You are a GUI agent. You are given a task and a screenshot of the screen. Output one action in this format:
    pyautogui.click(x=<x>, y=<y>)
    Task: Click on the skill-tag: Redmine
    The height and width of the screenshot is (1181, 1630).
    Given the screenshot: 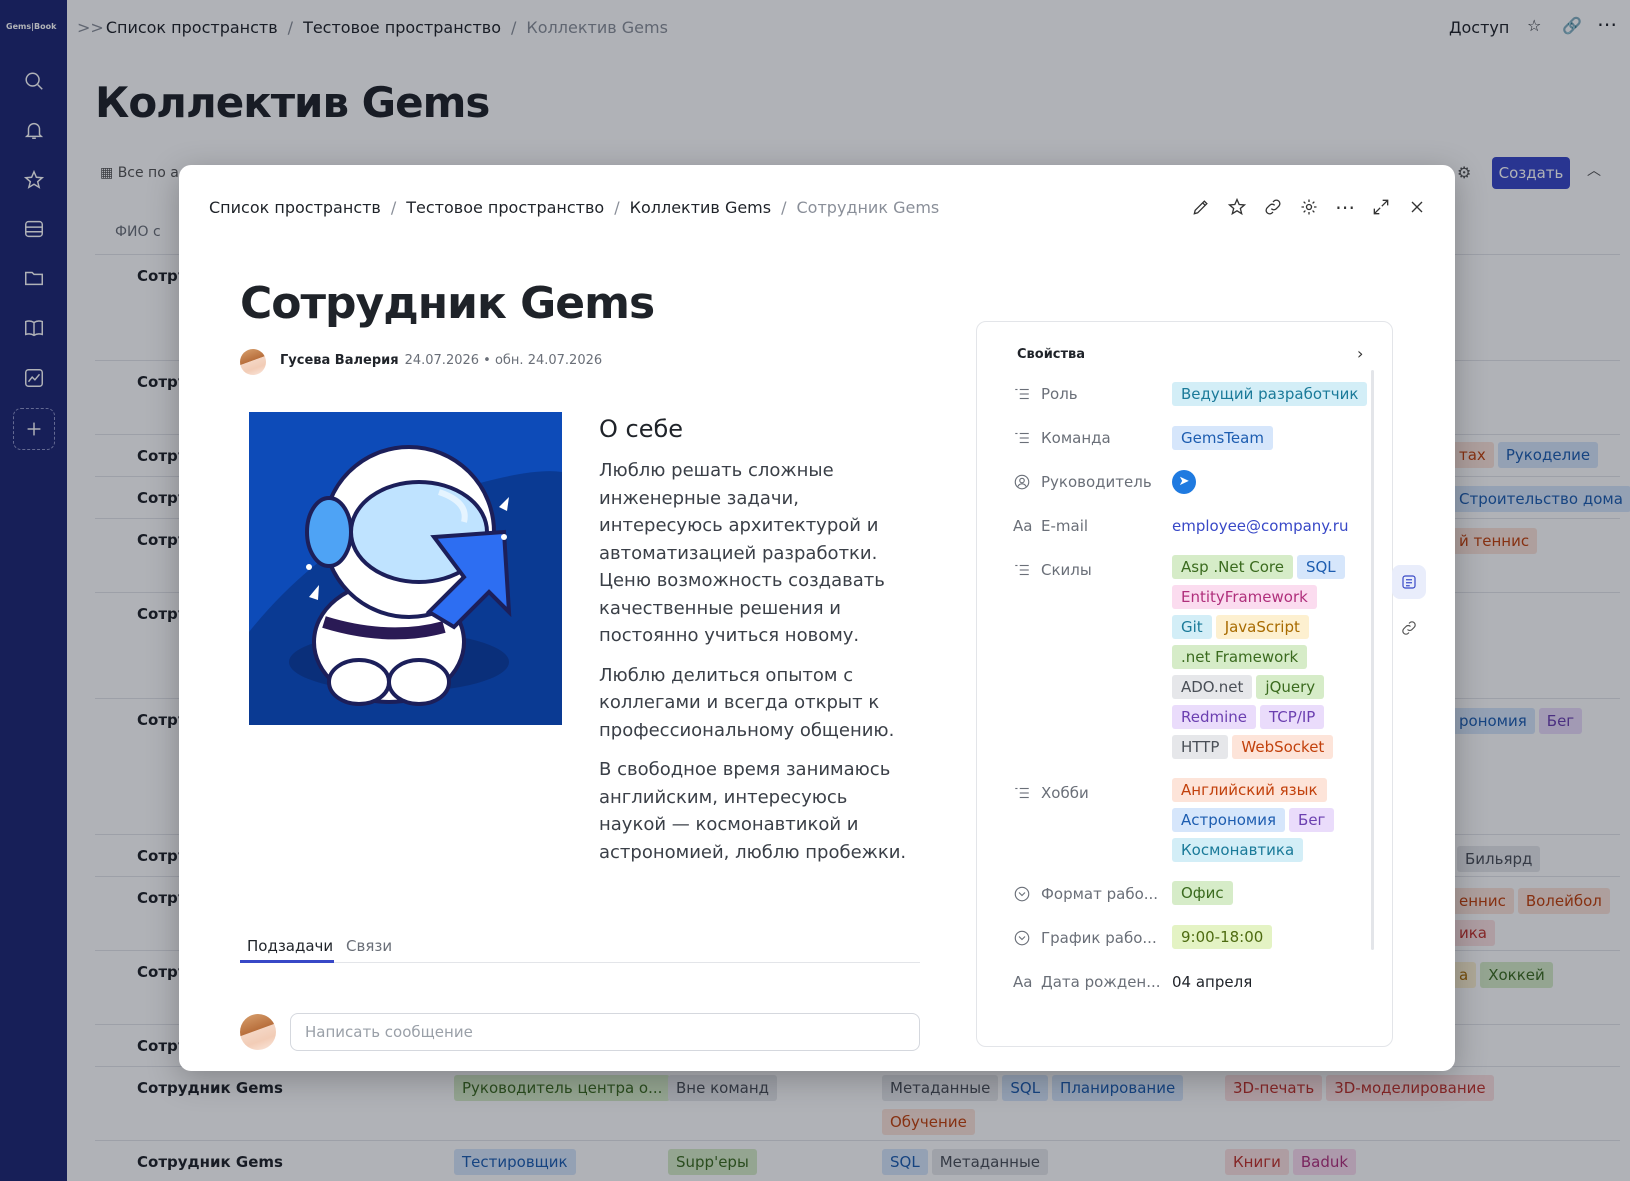 What is the action you would take?
    pyautogui.click(x=1214, y=717)
    